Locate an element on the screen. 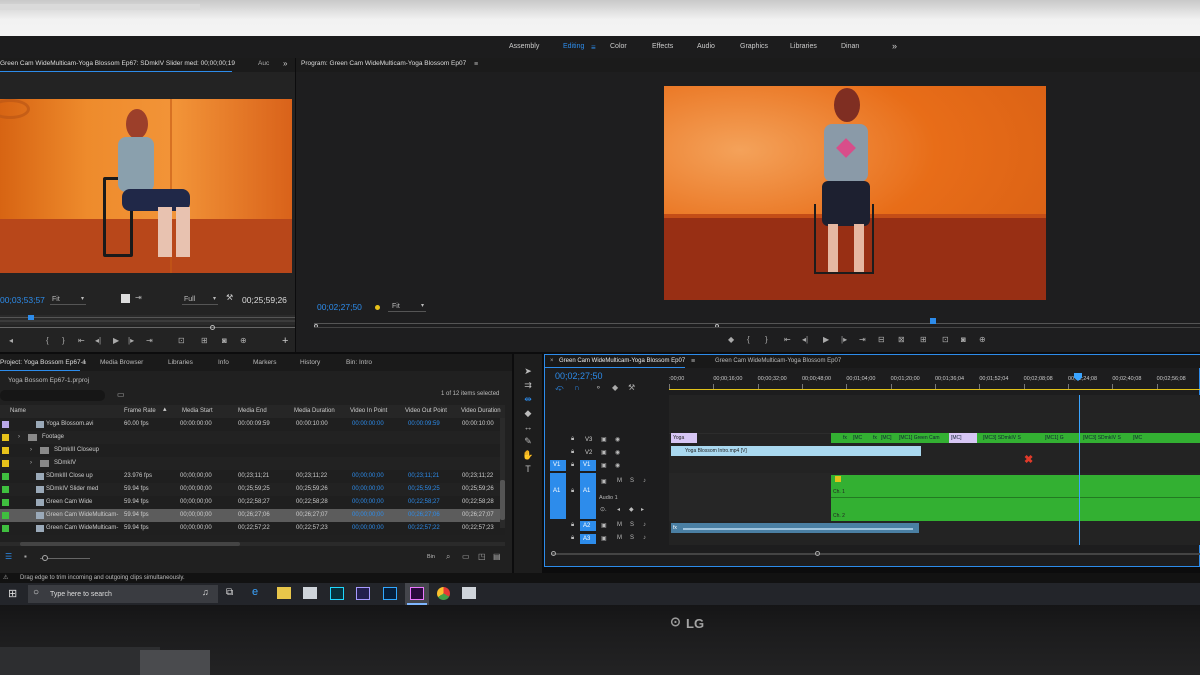 This screenshot has width=1200, height=675. disclosure-triangle-icon: › is located at coordinates (31, 463).